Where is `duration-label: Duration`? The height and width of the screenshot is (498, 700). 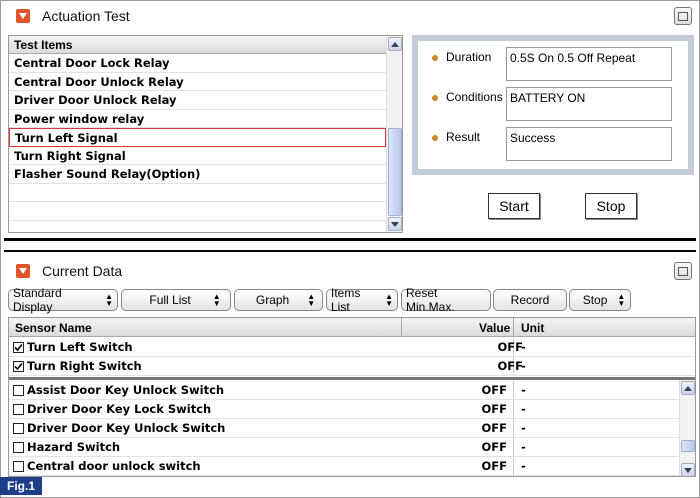 duration-label: Duration is located at coordinates (469, 57).